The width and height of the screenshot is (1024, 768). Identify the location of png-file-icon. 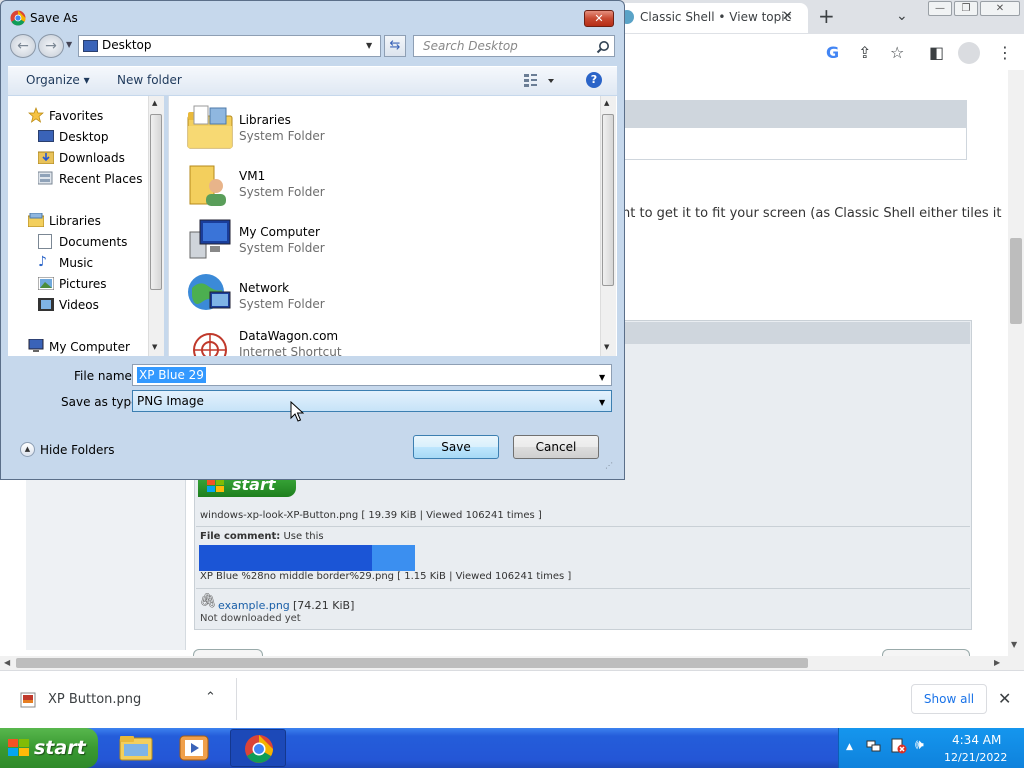
(28, 700).